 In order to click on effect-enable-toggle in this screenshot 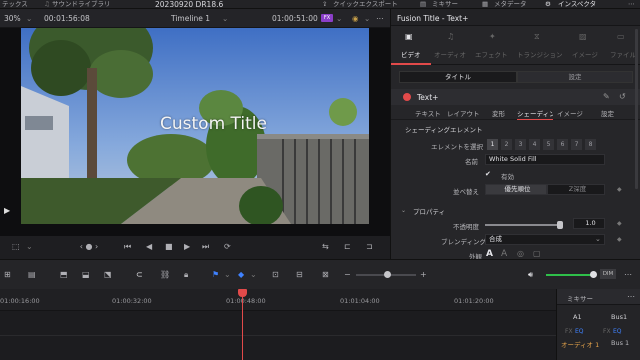, I will do `click(407, 97)`.